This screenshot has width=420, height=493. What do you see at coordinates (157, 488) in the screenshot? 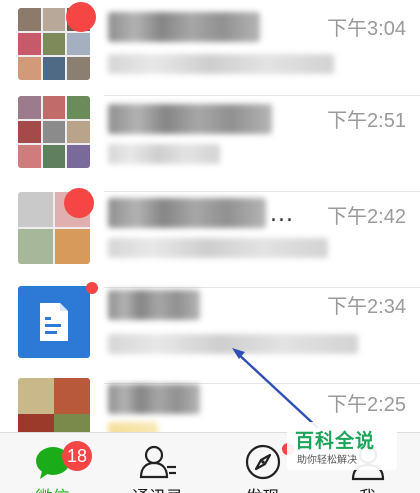
I see `tab-label: 通讯录` at bounding box center [157, 488].